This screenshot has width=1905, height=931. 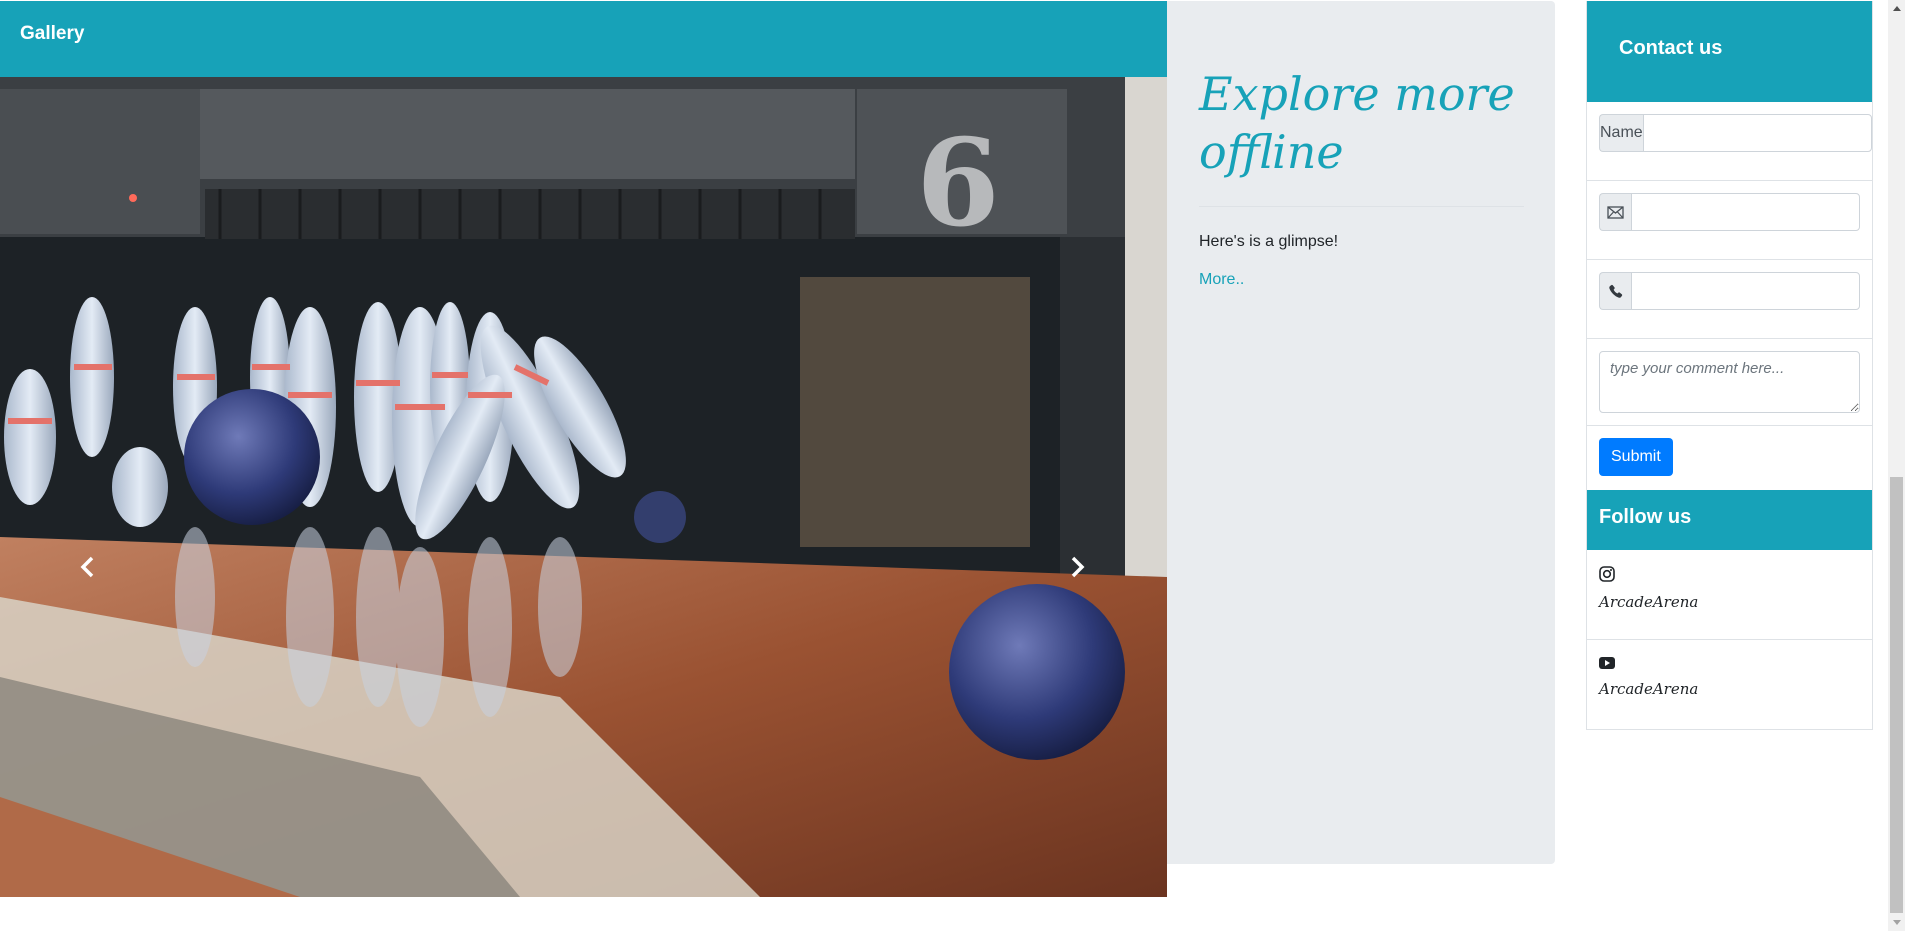 I want to click on phone-addon, so click(x=1615, y=291).